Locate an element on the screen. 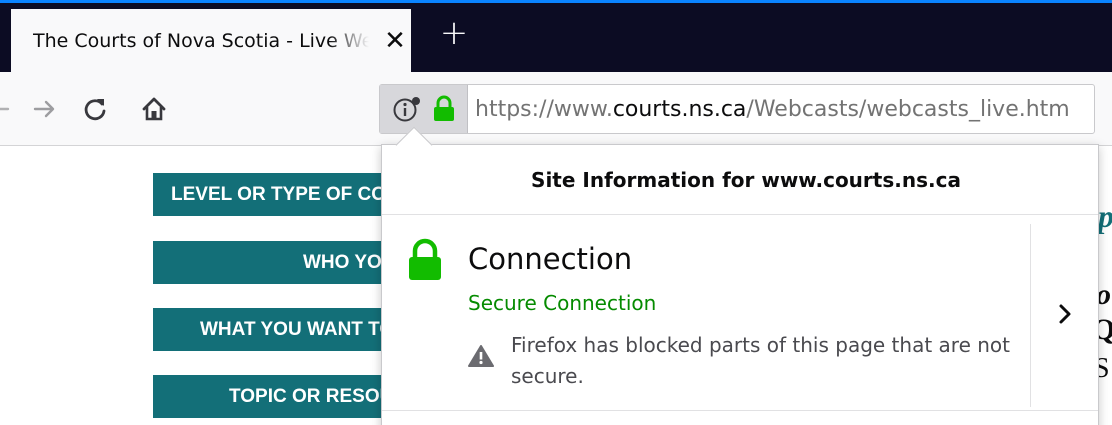  warning-icon is located at coordinates (481, 358).